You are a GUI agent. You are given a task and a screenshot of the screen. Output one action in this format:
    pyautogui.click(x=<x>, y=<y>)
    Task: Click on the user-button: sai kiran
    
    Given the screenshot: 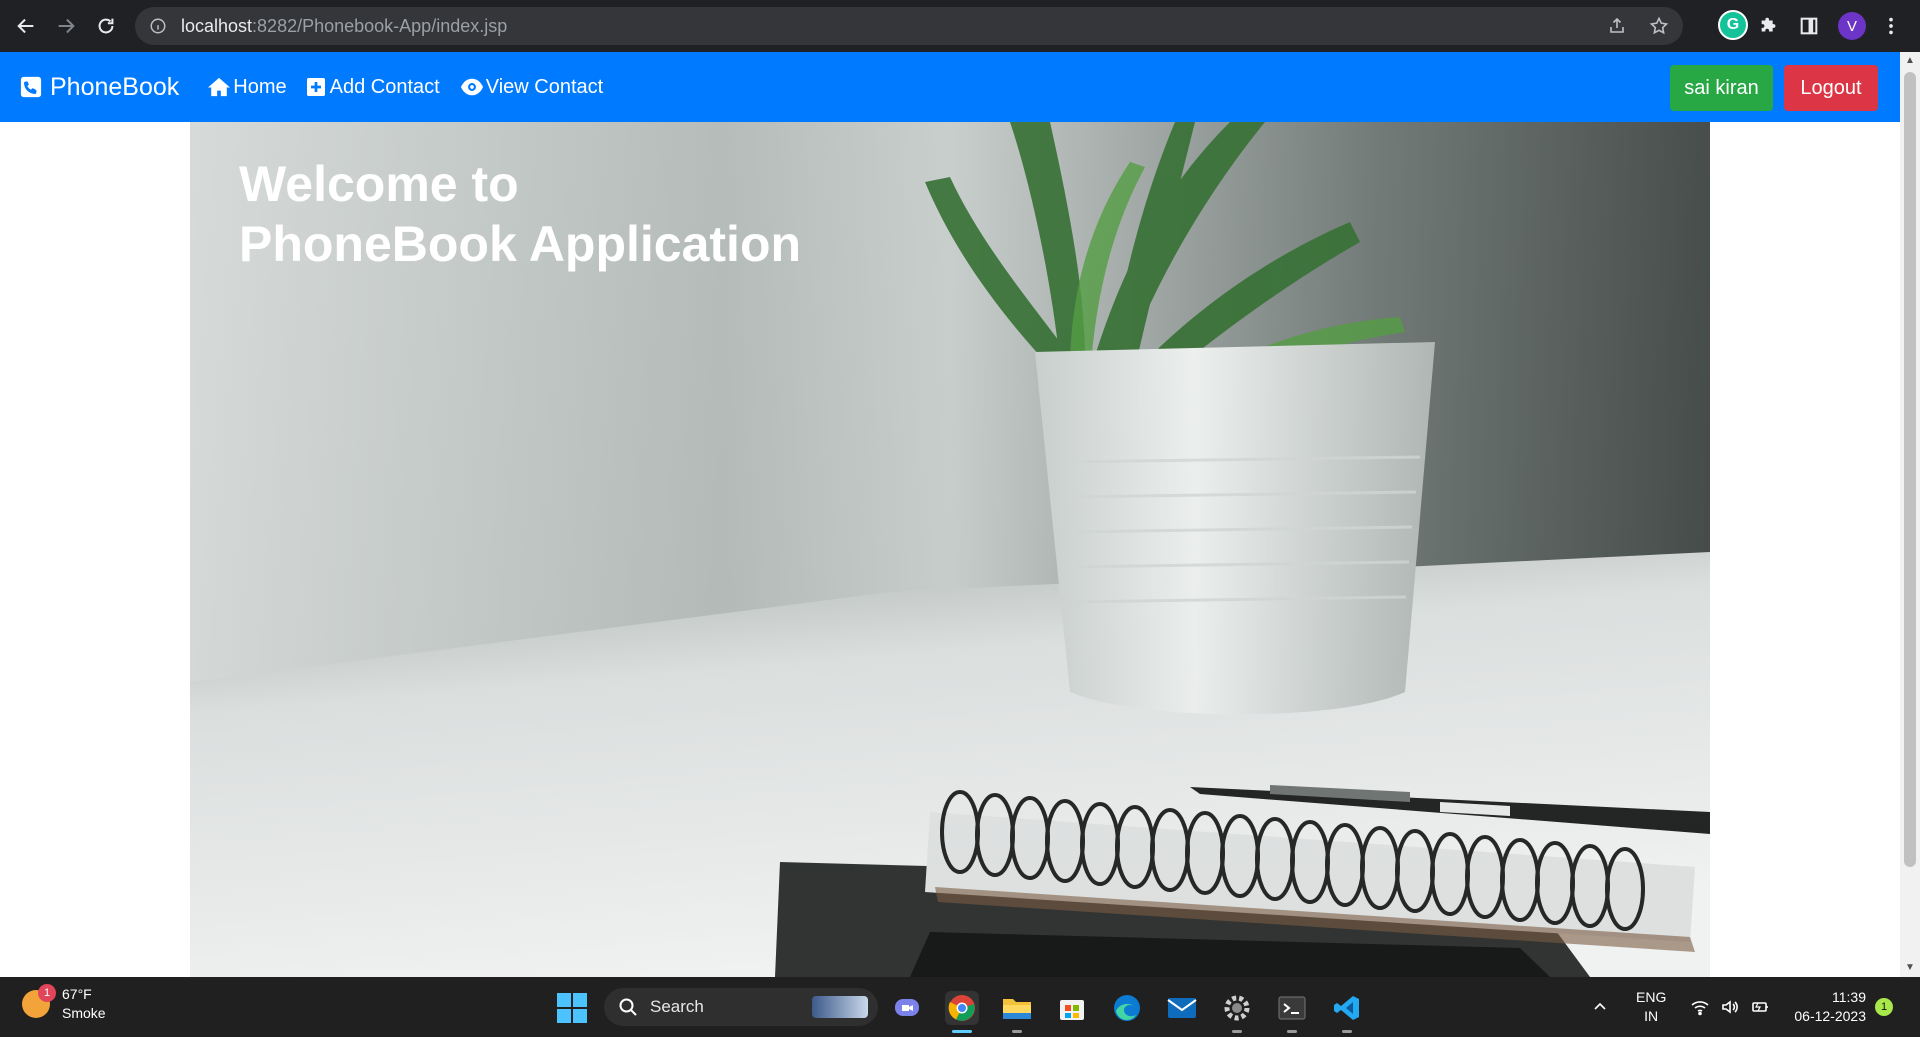 What is the action you would take?
    pyautogui.click(x=1721, y=88)
    